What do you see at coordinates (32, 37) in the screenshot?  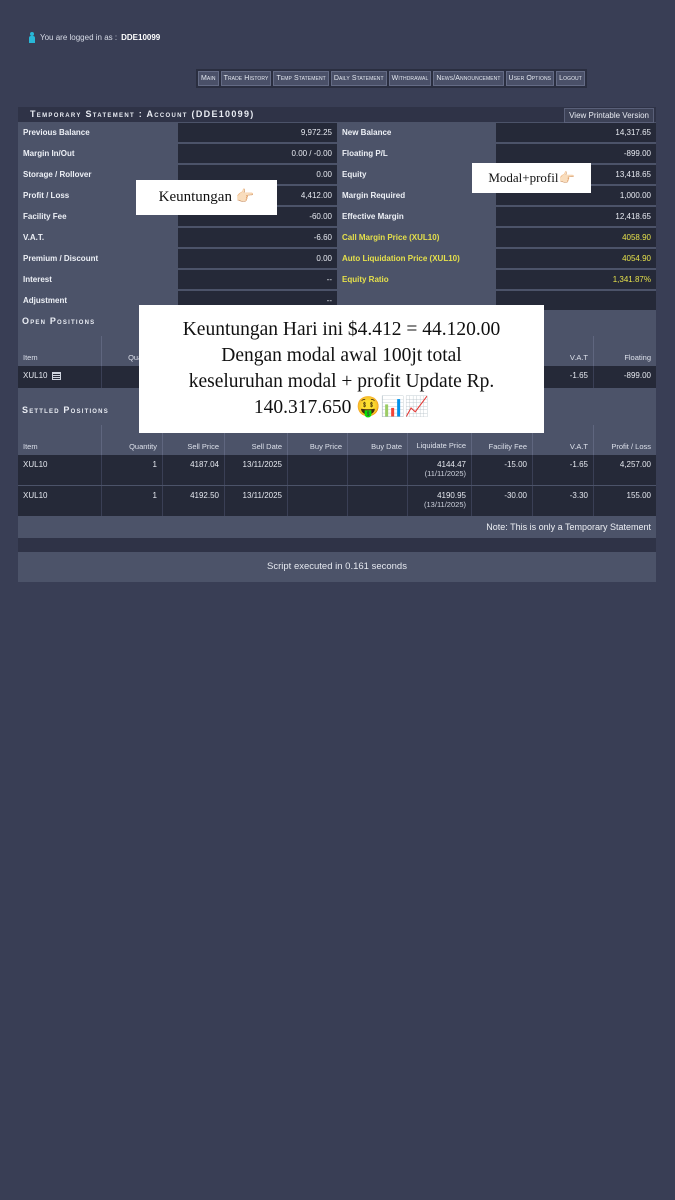 I see `user-icon` at bounding box center [32, 37].